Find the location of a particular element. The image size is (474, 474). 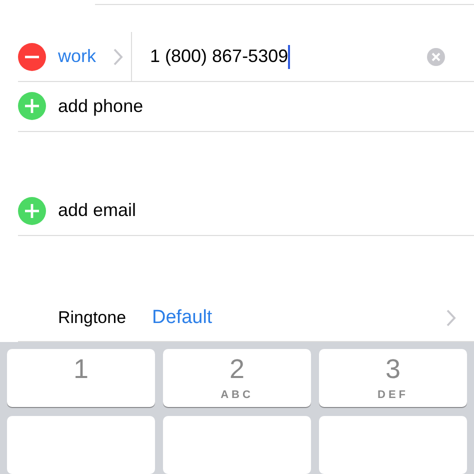

add-phone-label: add phone is located at coordinates (101, 106).